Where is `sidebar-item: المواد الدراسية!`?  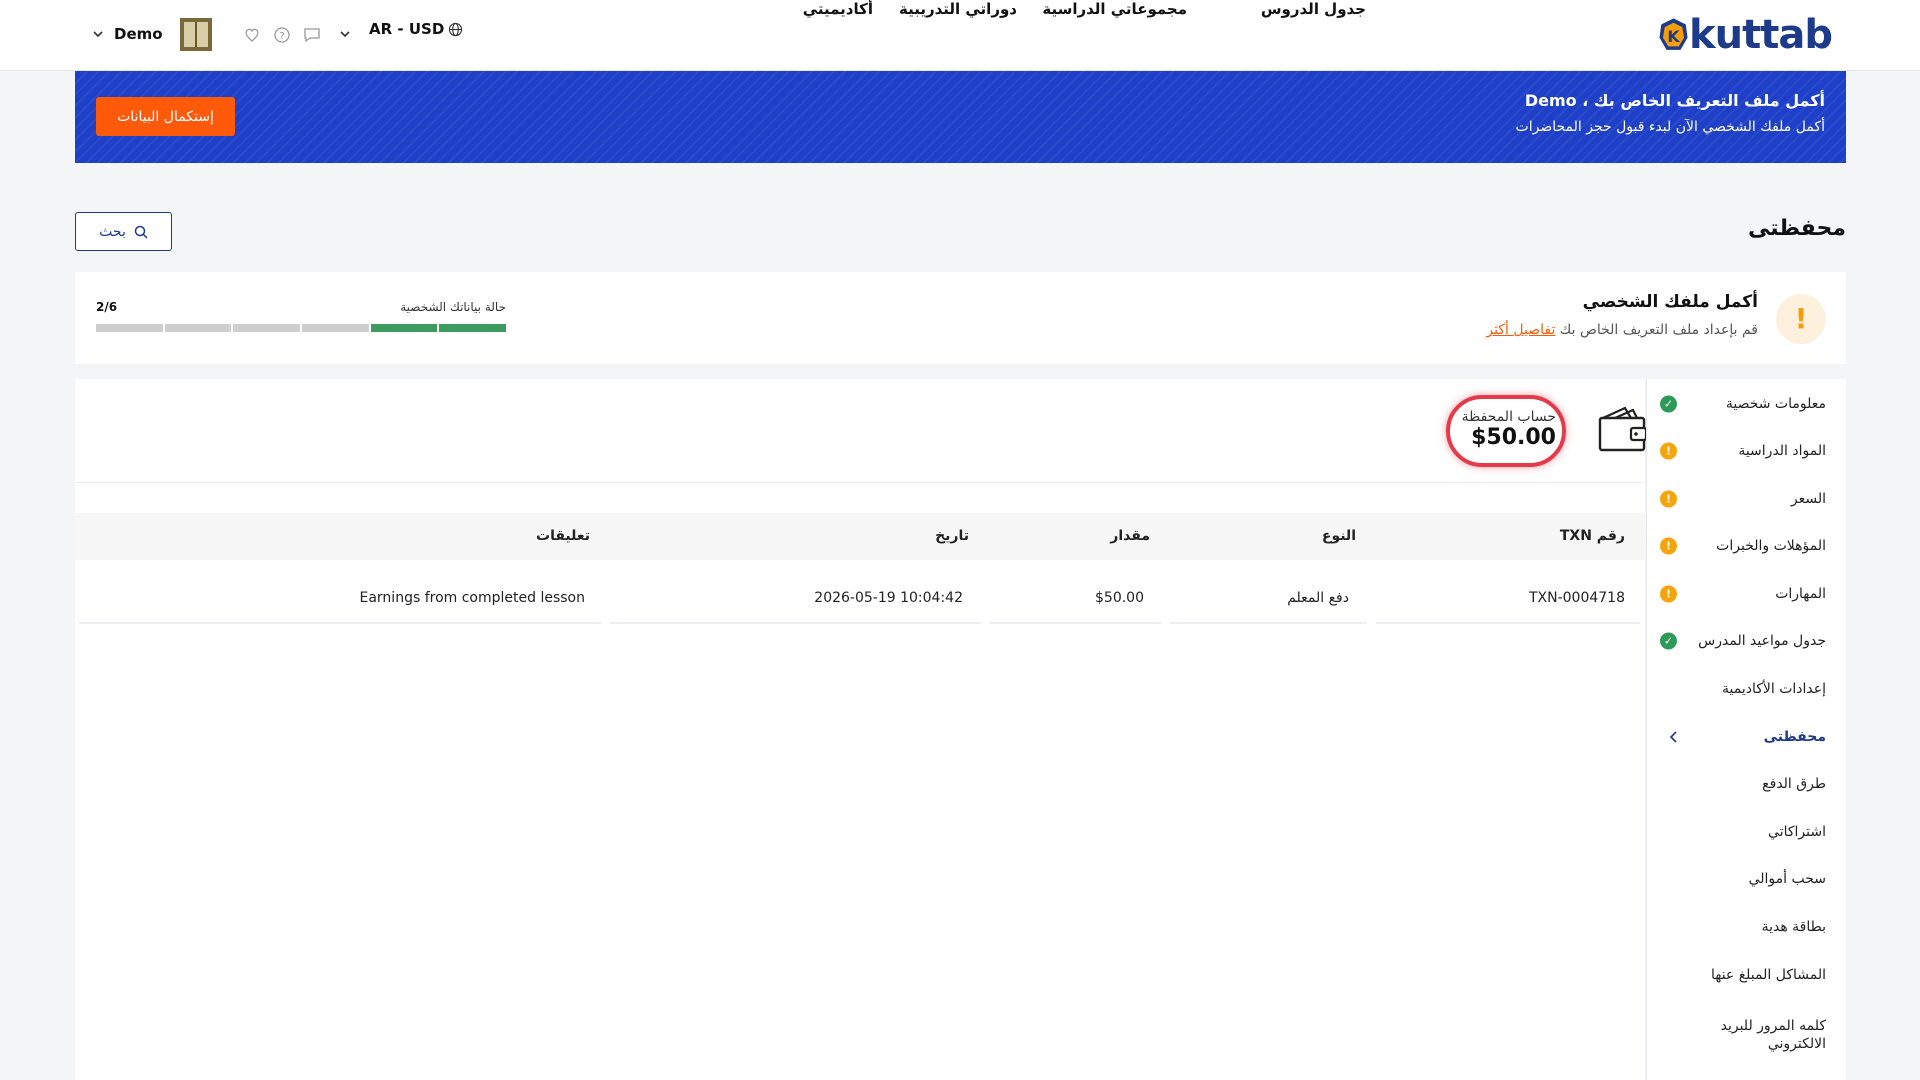
sidebar-item: المواد الدراسية! is located at coordinates (1747, 451).